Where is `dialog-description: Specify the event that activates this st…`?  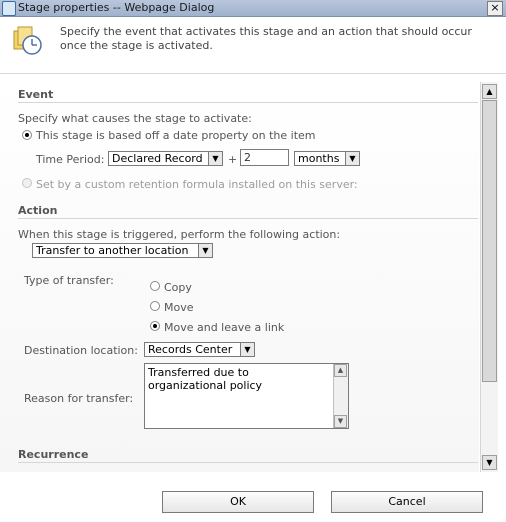
dialog-description: Specify the event that activates this st… is located at coordinates (266, 38).